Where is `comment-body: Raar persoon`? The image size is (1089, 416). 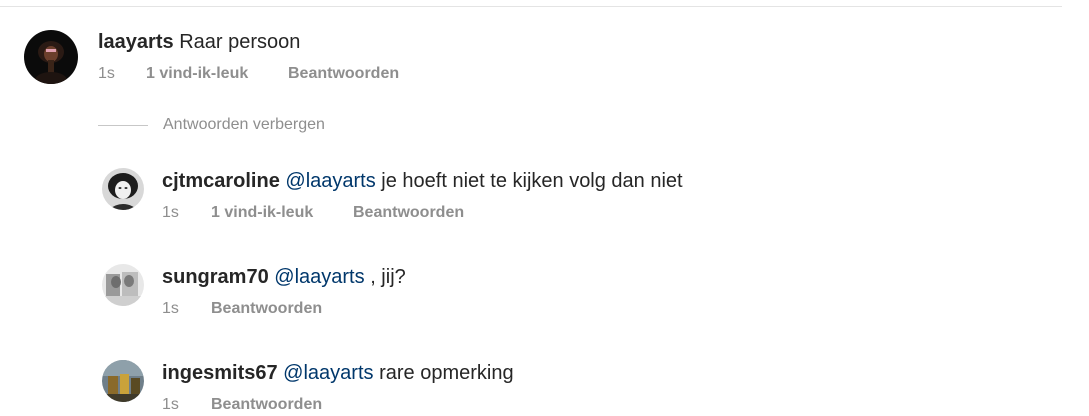 comment-body: Raar persoon is located at coordinates (240, 42).